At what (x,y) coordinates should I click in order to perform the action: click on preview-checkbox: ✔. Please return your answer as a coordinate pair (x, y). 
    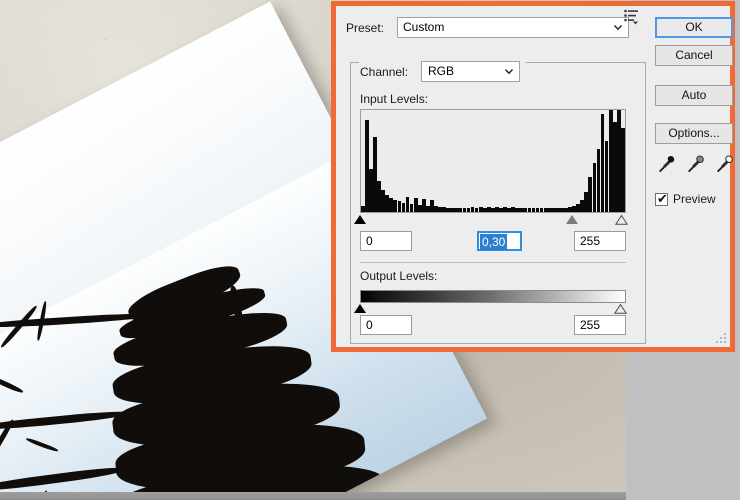
    Looking at the image, I should click on (661, 198).